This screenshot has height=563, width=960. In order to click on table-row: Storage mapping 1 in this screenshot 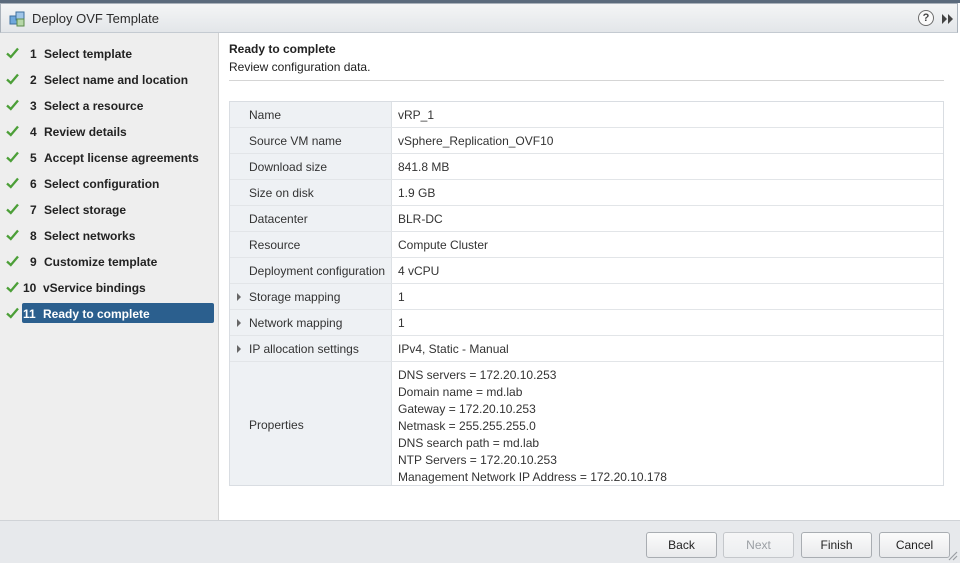, I will do `click(586, 297)`.